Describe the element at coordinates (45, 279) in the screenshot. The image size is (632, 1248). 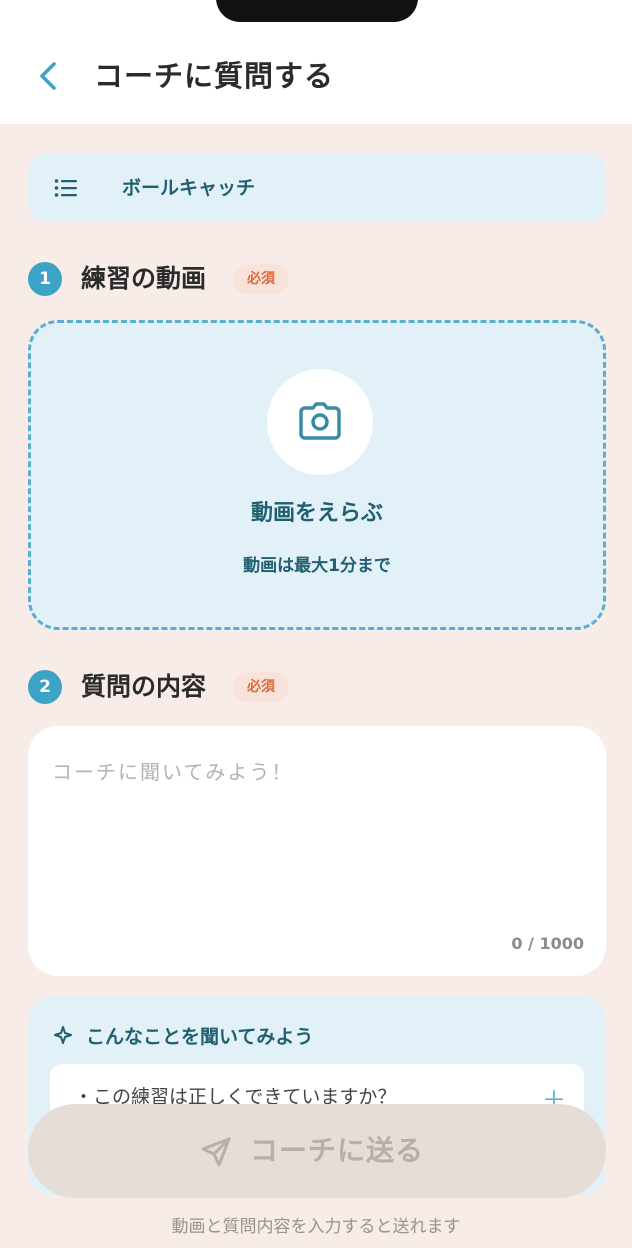
I see `step-number-badge: 1` at that location.